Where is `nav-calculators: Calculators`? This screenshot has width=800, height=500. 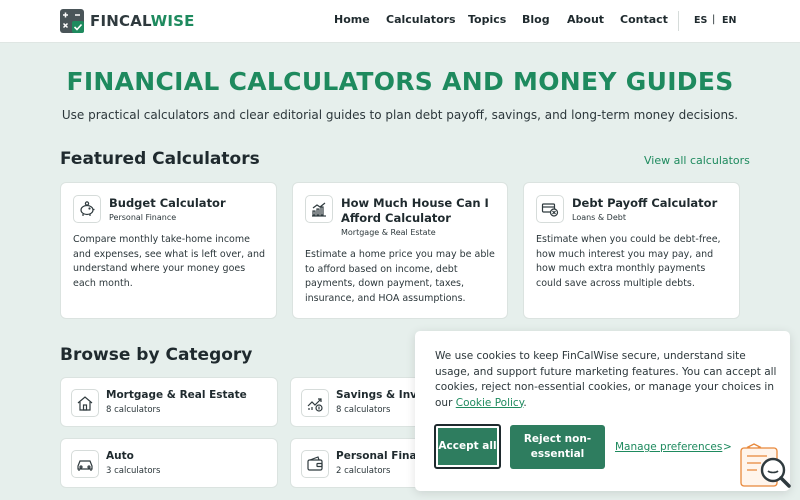
nav-calculators: Calculators is located at coordinates (421, 19).